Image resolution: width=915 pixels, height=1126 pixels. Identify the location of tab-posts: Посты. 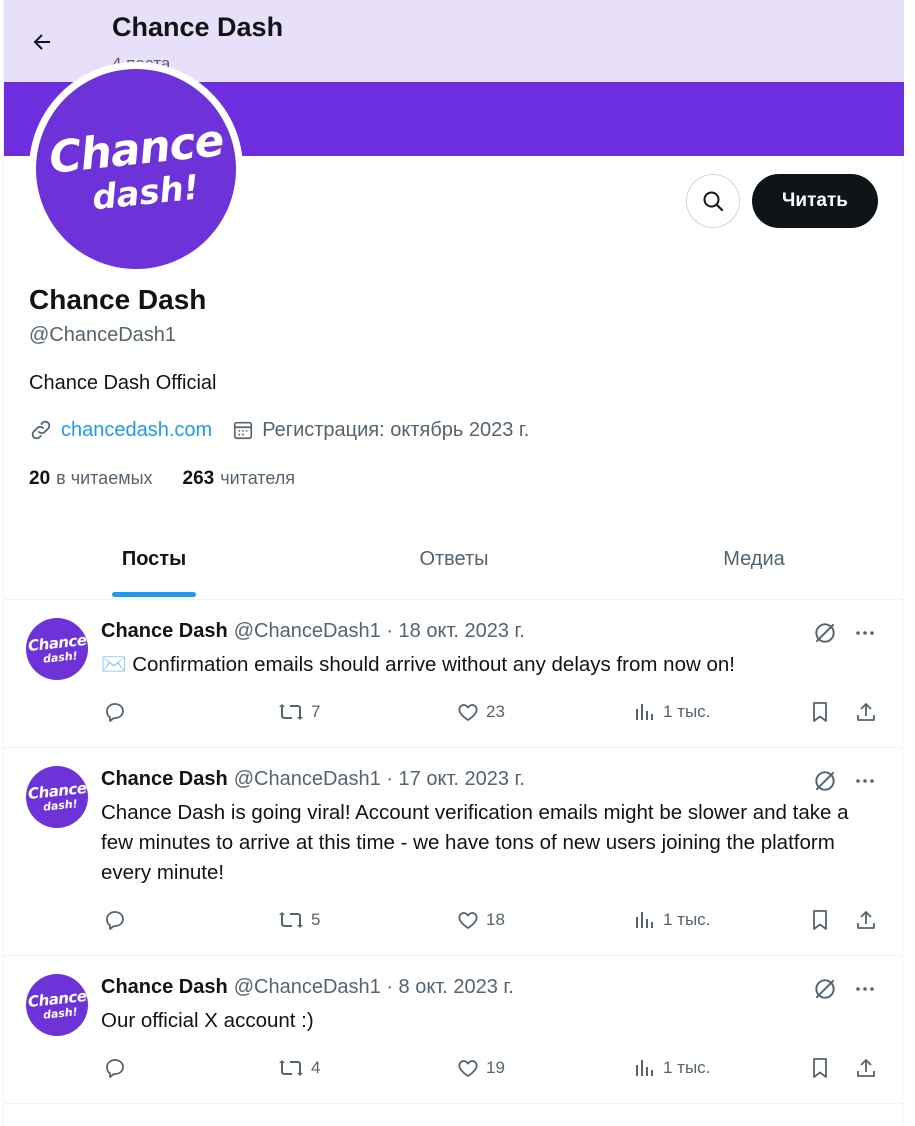
(154, 559).